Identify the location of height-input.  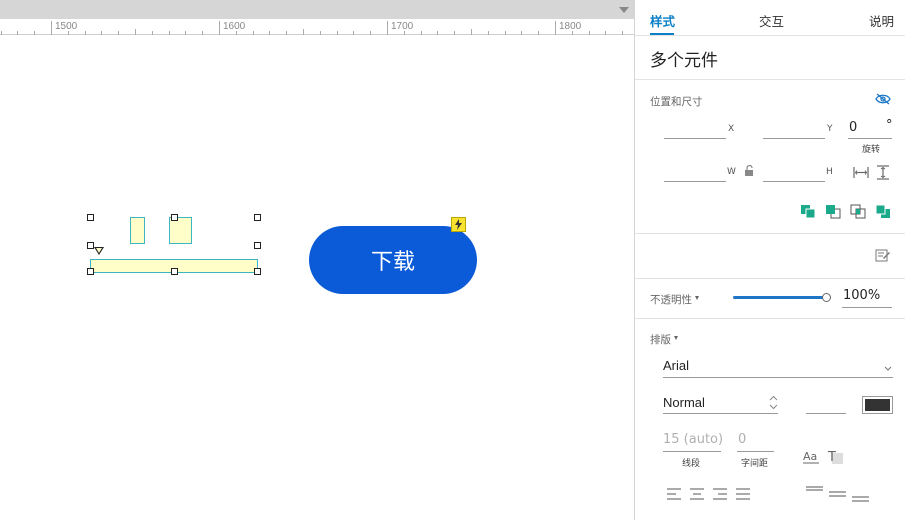
(794, 181).